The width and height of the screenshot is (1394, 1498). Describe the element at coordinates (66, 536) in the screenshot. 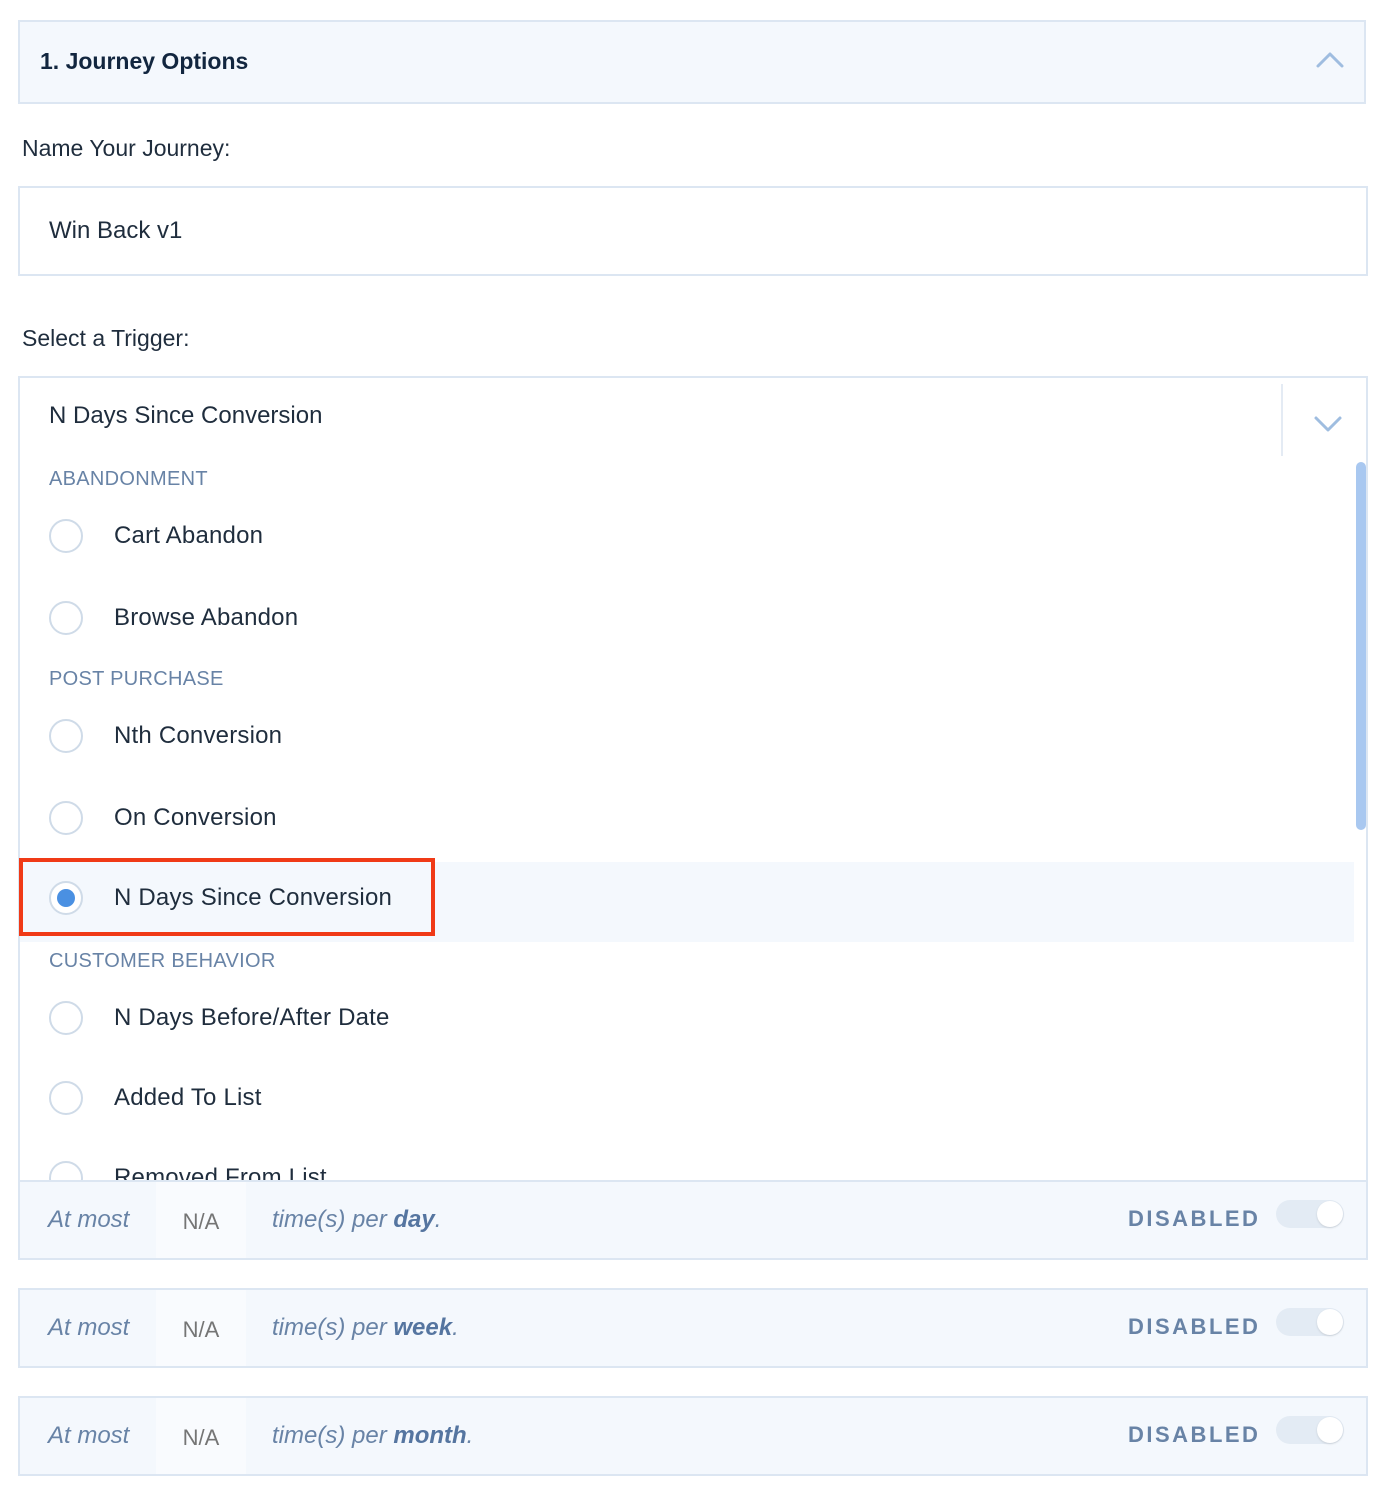

I see `radio-cart-abandon` at that location.